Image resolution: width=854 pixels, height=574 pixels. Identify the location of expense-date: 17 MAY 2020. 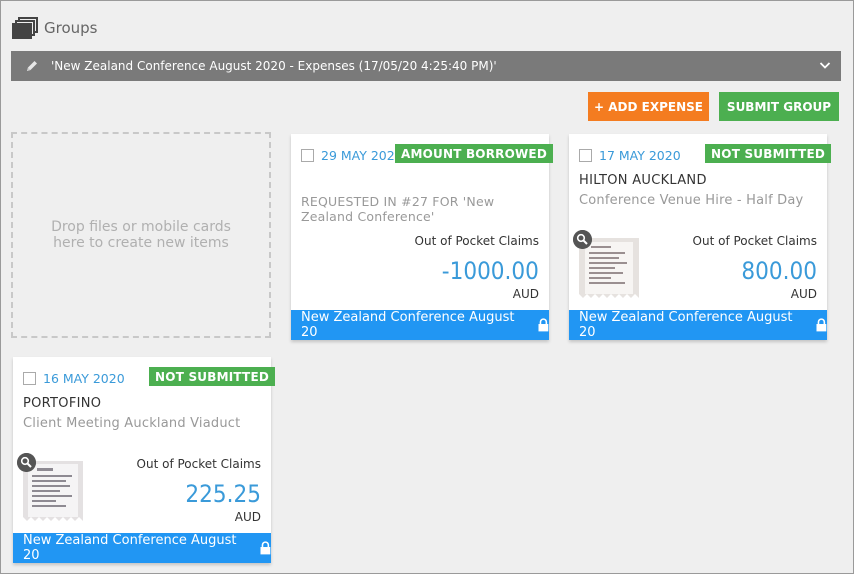
(640, 155).